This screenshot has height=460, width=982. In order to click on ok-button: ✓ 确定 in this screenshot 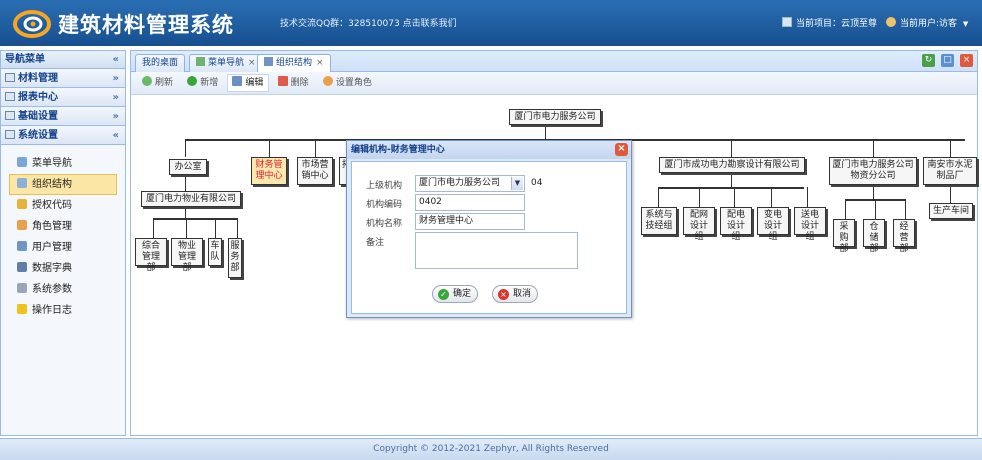, I will do `click(455, 294)`.